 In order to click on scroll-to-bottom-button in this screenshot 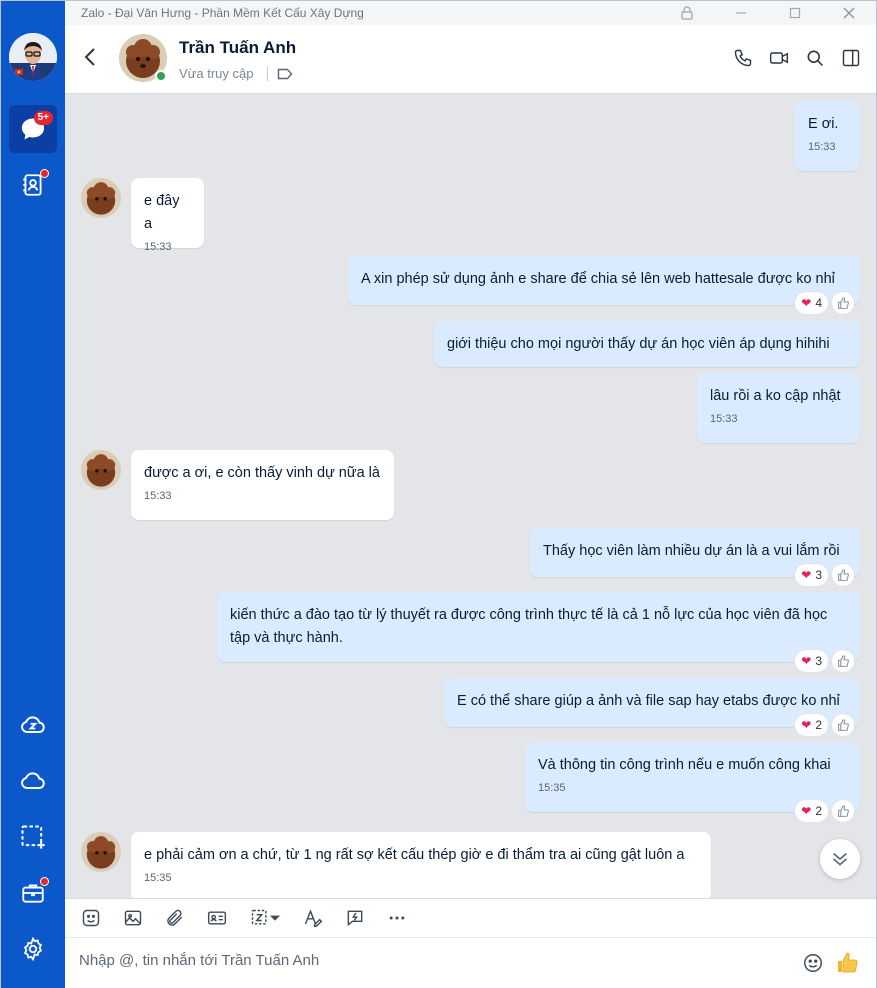, I will do `click(840, 859)`.